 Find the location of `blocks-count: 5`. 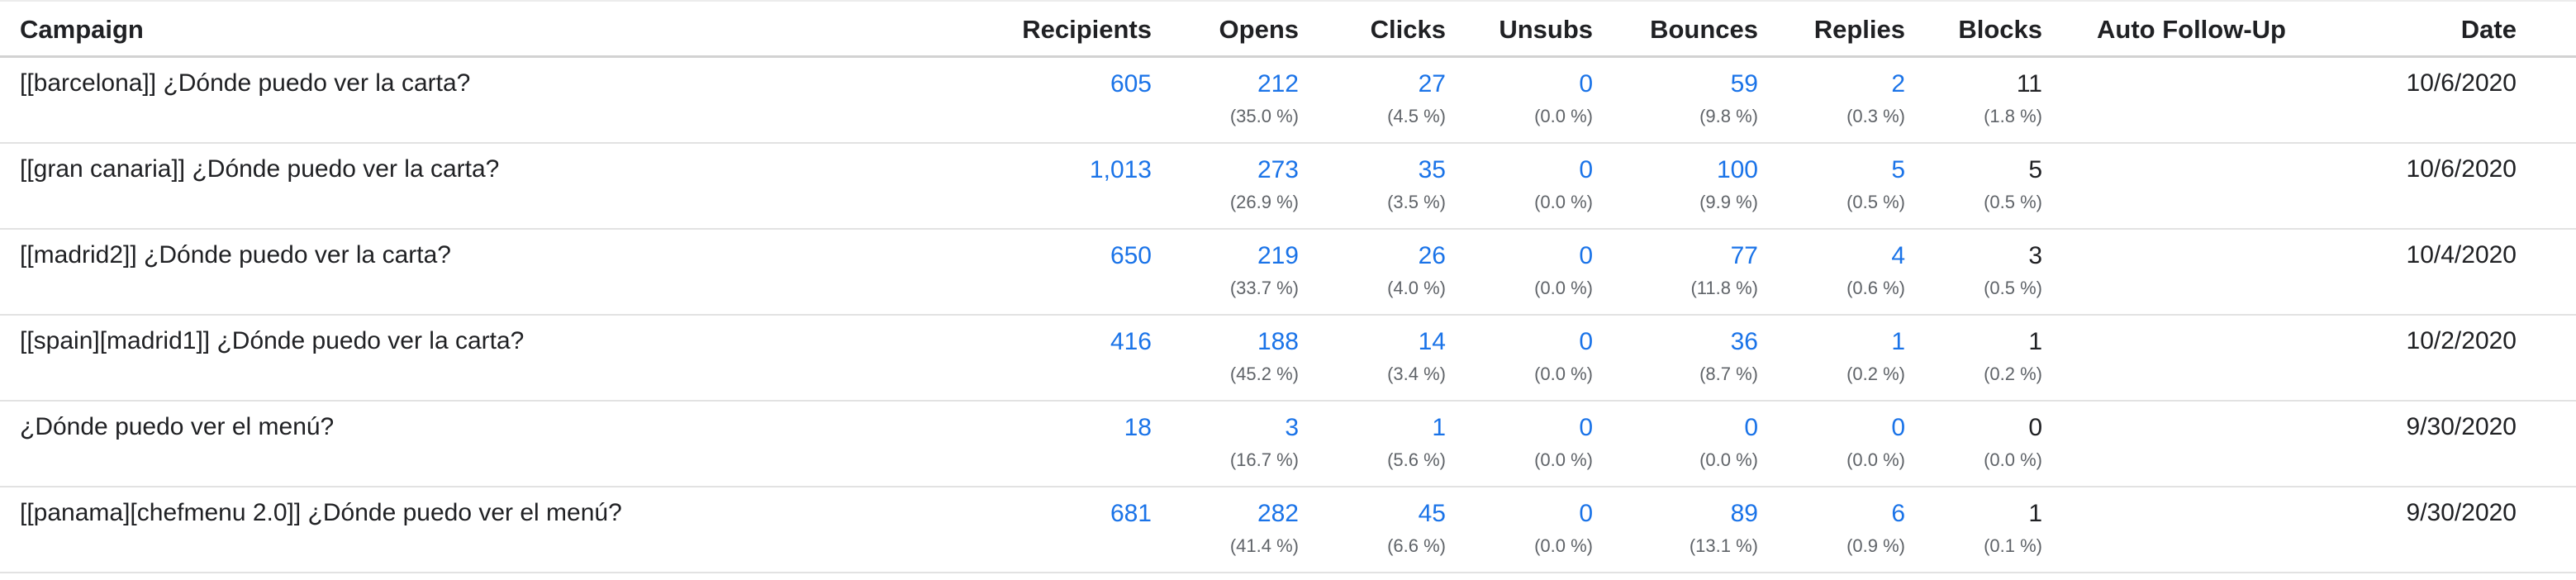

blocks-count: 5 is located at coordinates (2035, 169).